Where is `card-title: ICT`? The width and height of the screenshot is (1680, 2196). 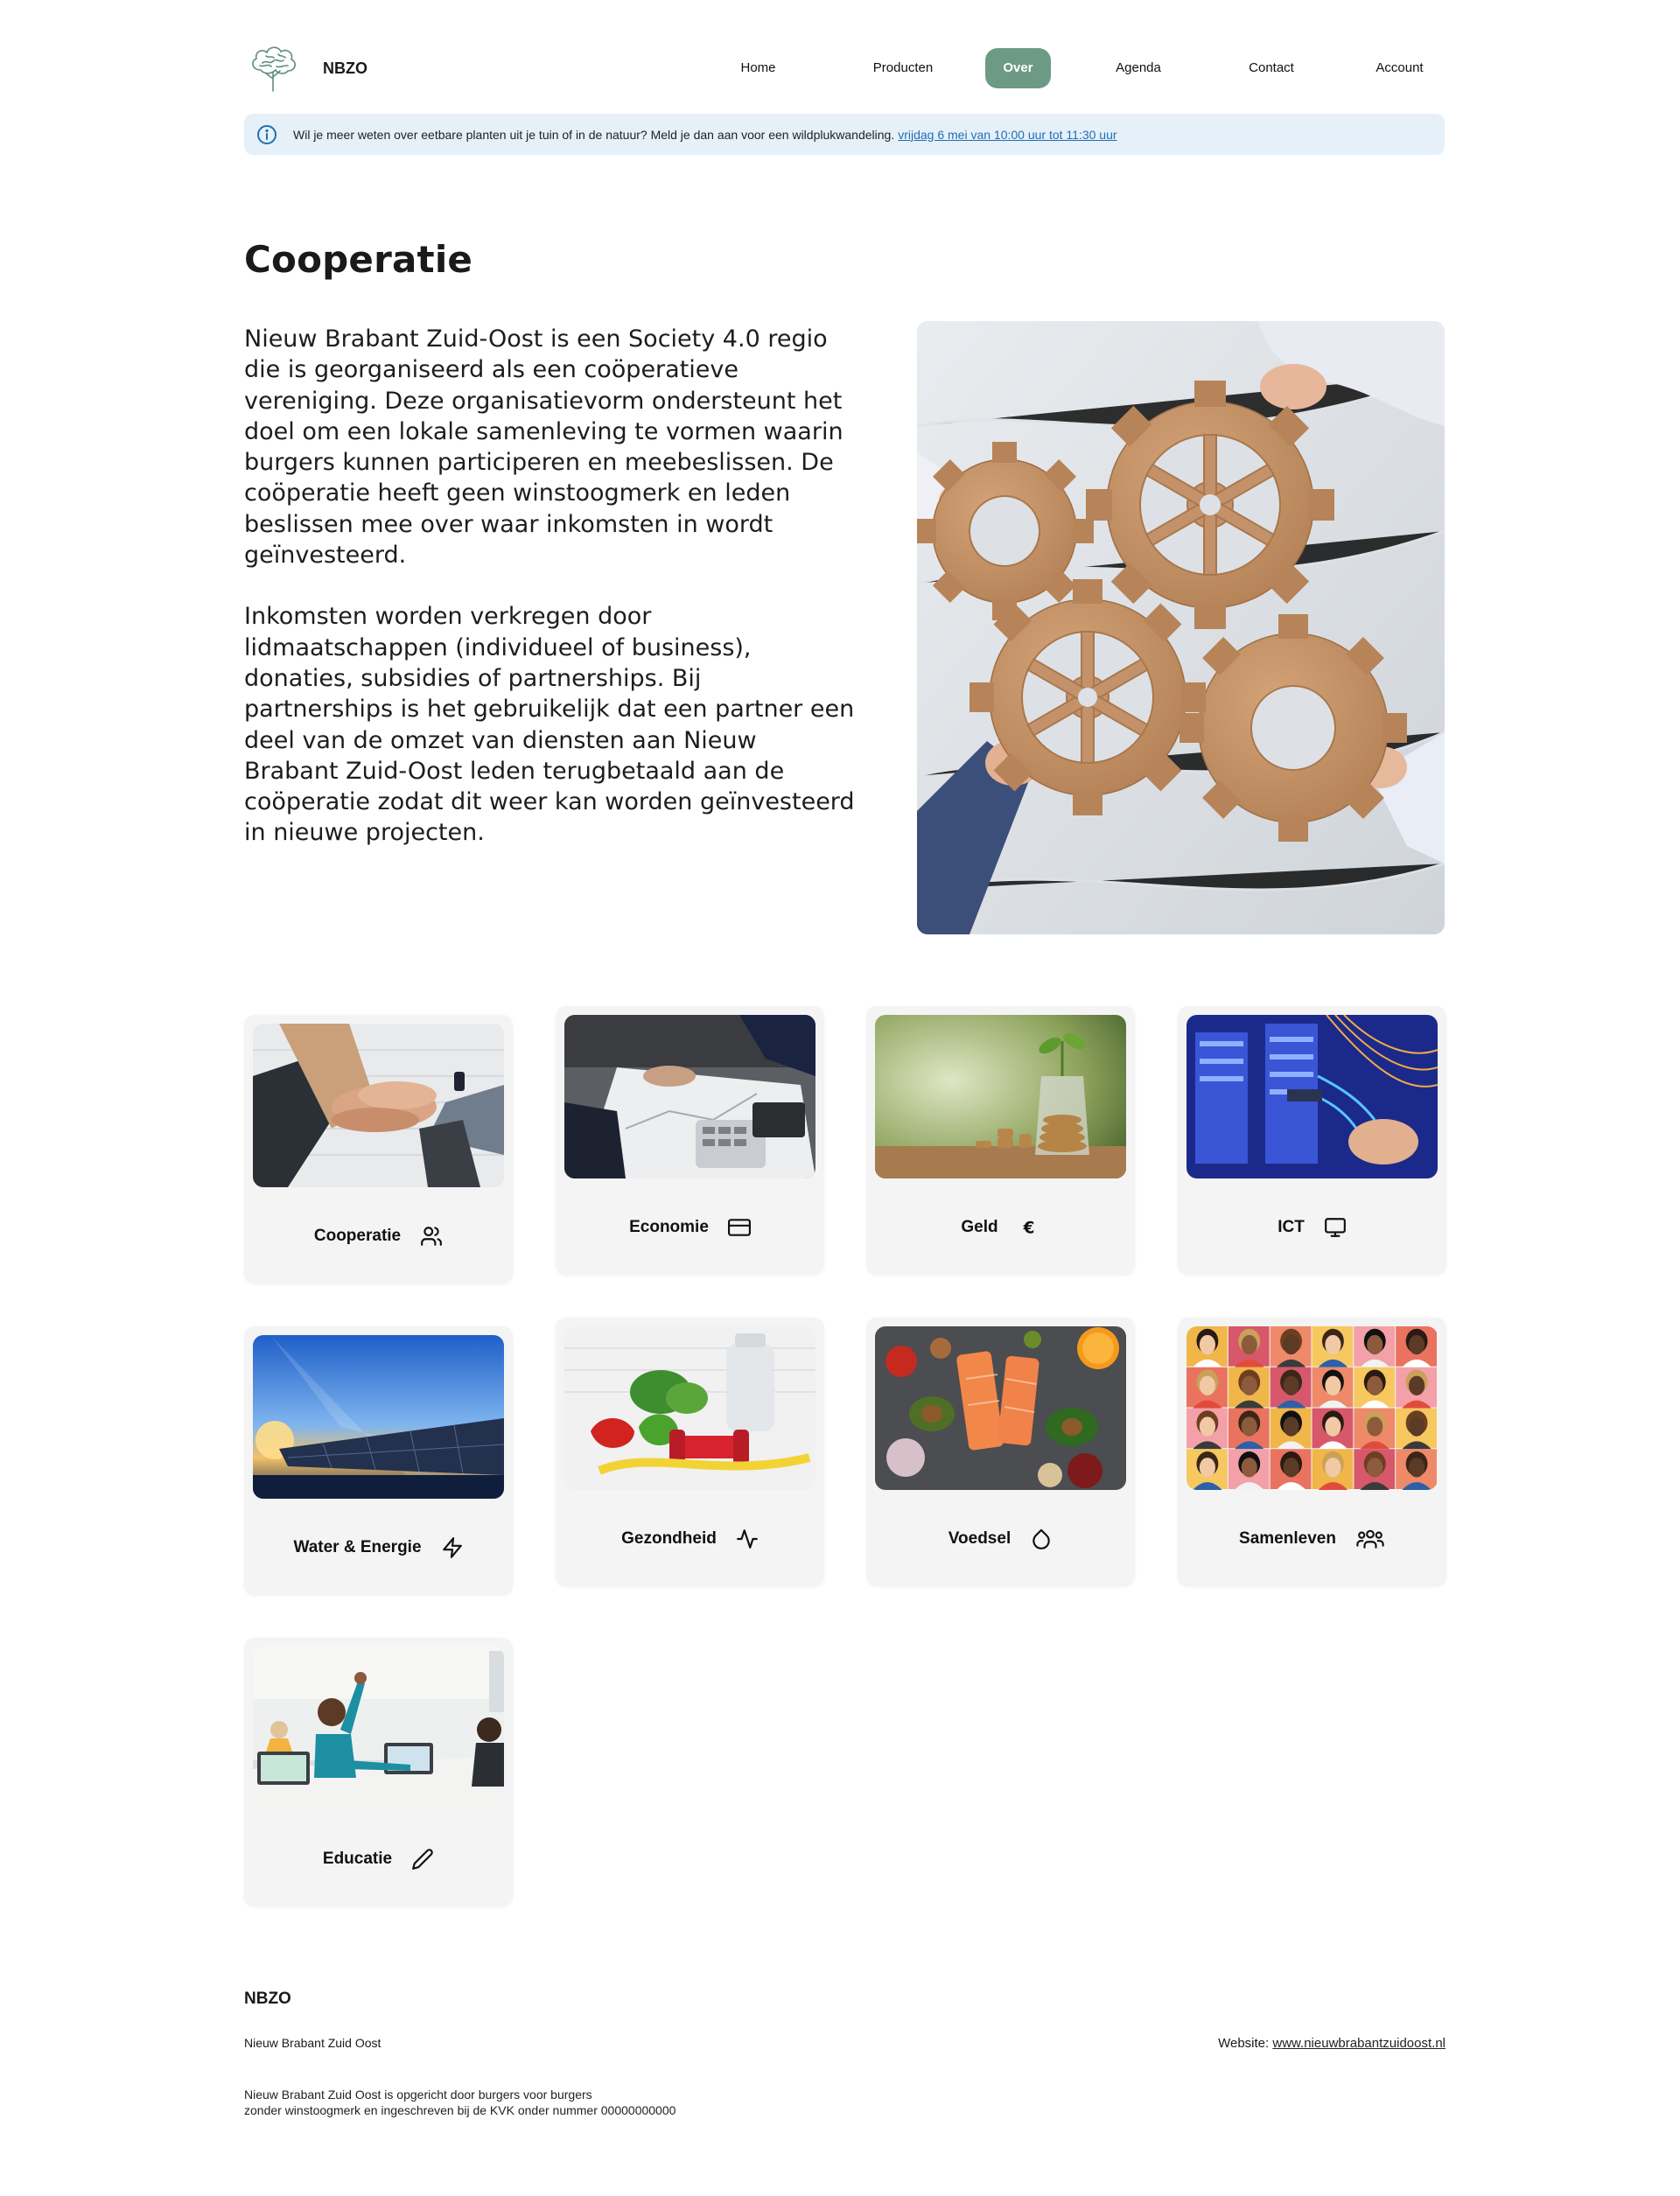
card-title: ICT is located at coordinates (1291, 1227).